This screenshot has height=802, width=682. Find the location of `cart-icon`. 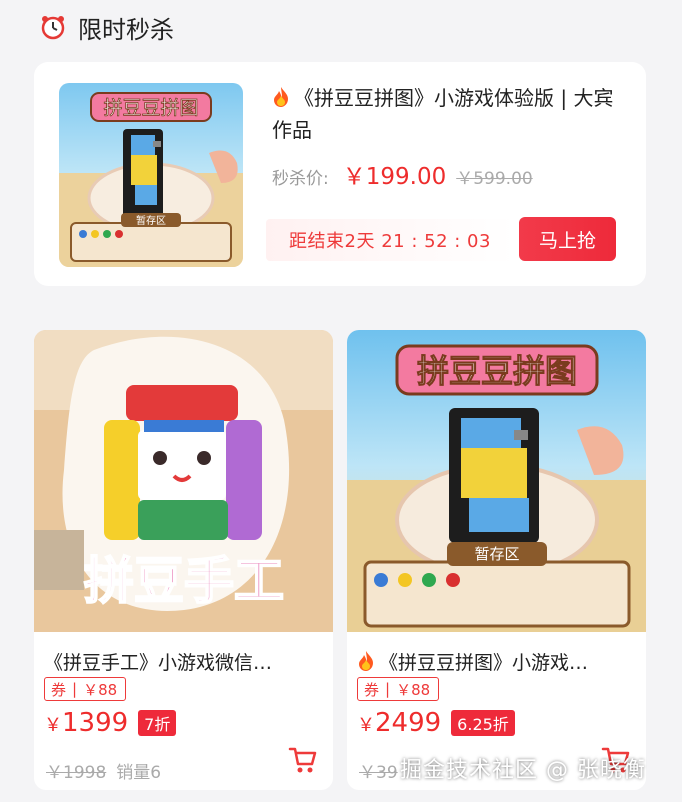

cart-icon is located at coordinates (303, 760).